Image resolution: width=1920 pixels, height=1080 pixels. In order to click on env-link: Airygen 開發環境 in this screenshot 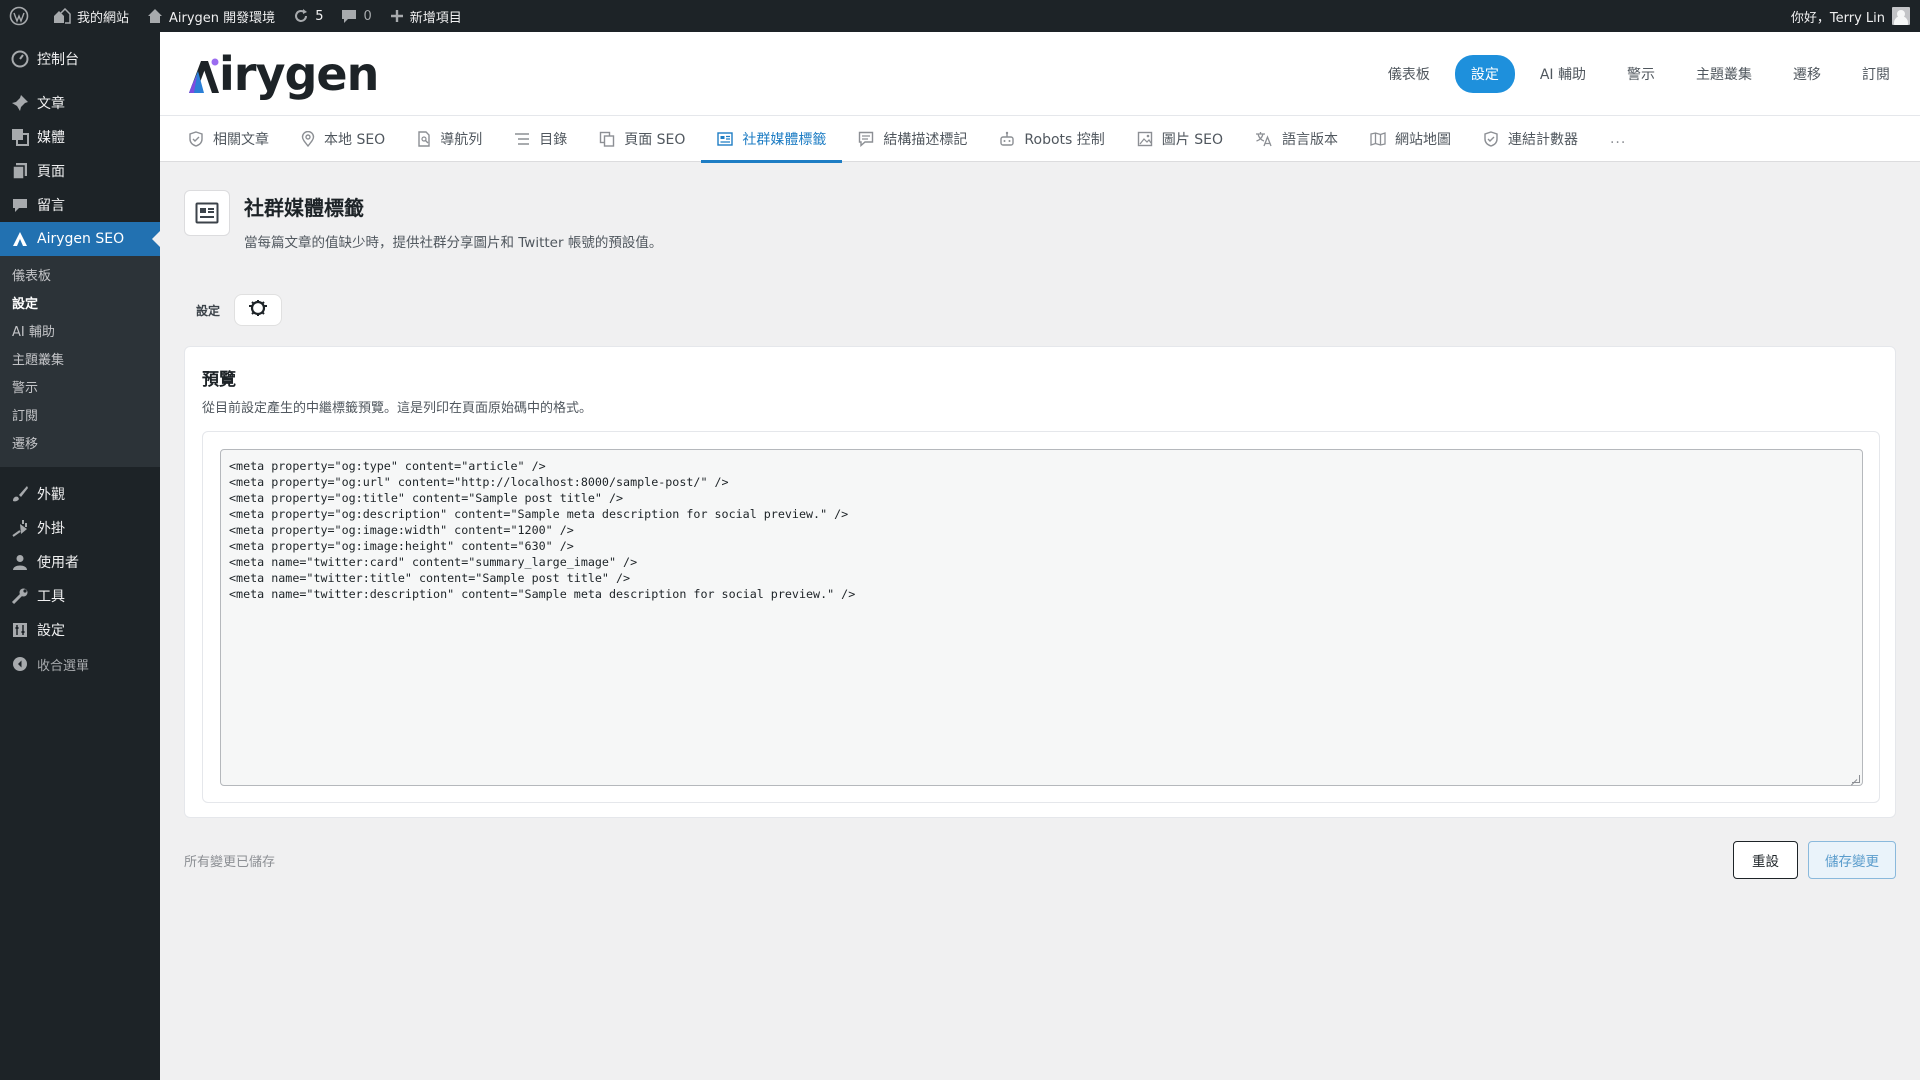, I will do `click(211, 16)`.